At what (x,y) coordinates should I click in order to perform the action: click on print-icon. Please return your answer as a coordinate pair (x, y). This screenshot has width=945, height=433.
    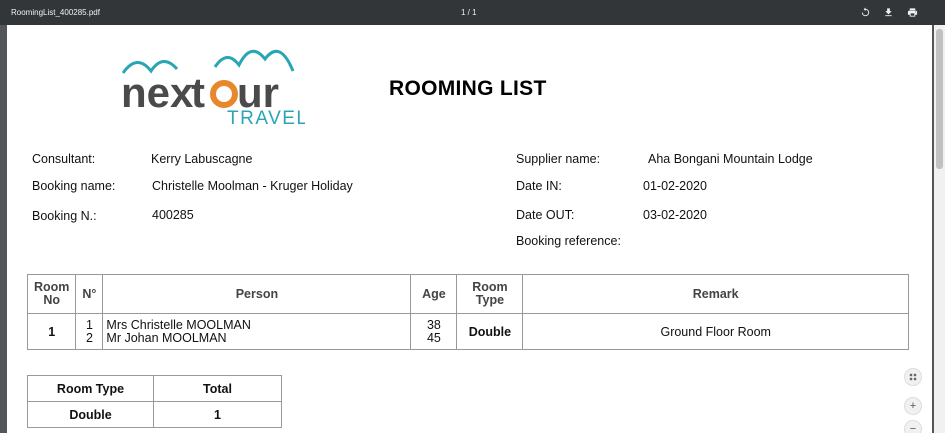
    Looking at the image, I should click on (912, 12).